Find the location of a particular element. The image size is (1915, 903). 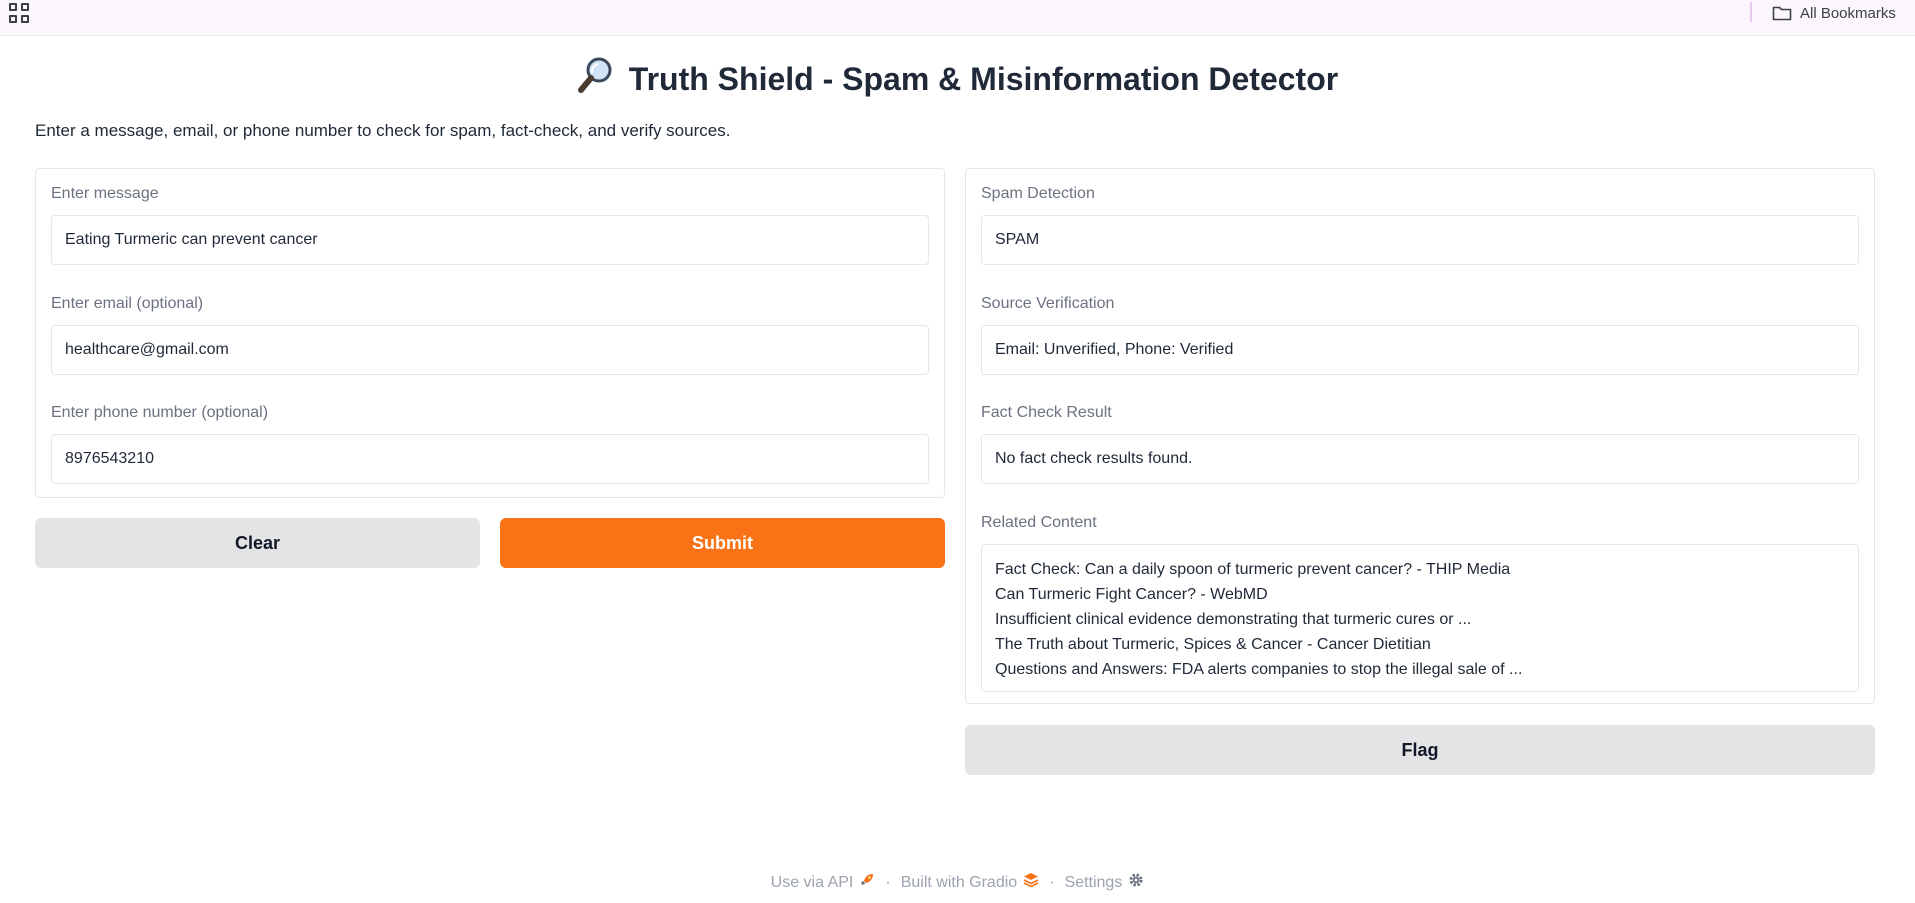

all-bookmarks-button: All Bookmarks is located at coordinates (1834, 13).